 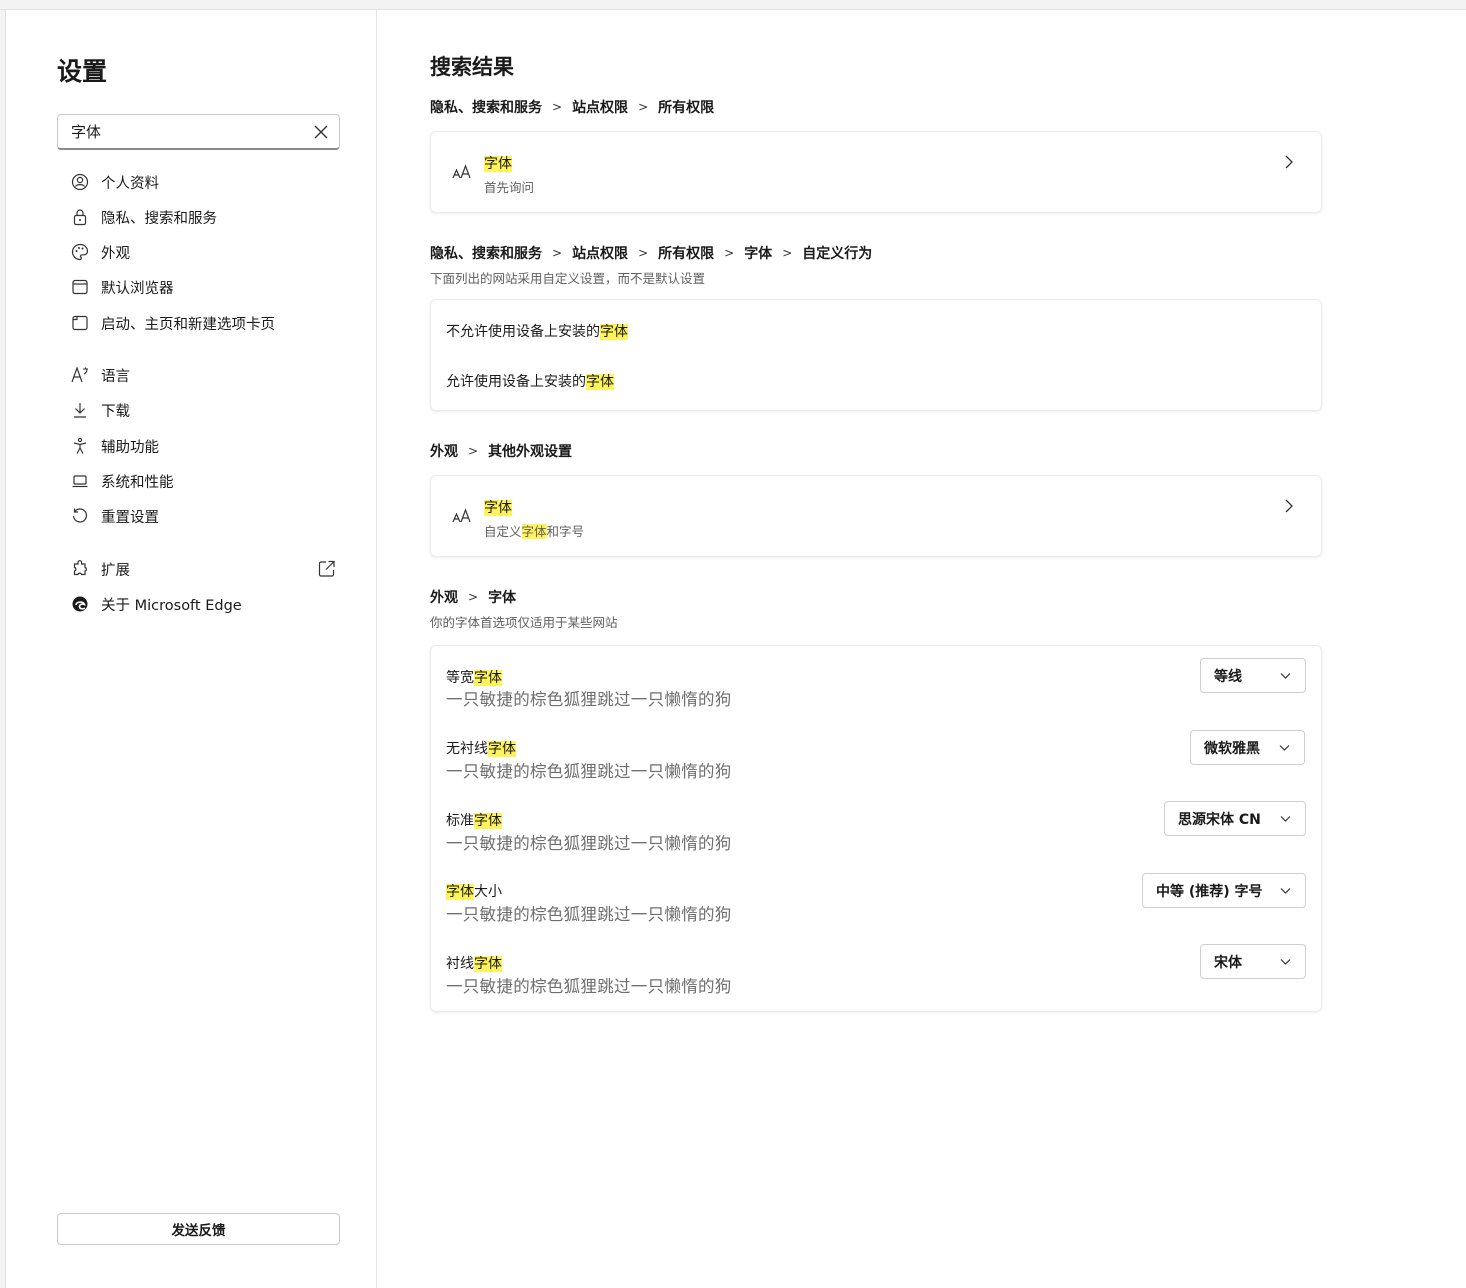 What do you see at coordinates (327, 569) in the screenshot?
I see `external-link-icon` at bounding box center [327, 569].